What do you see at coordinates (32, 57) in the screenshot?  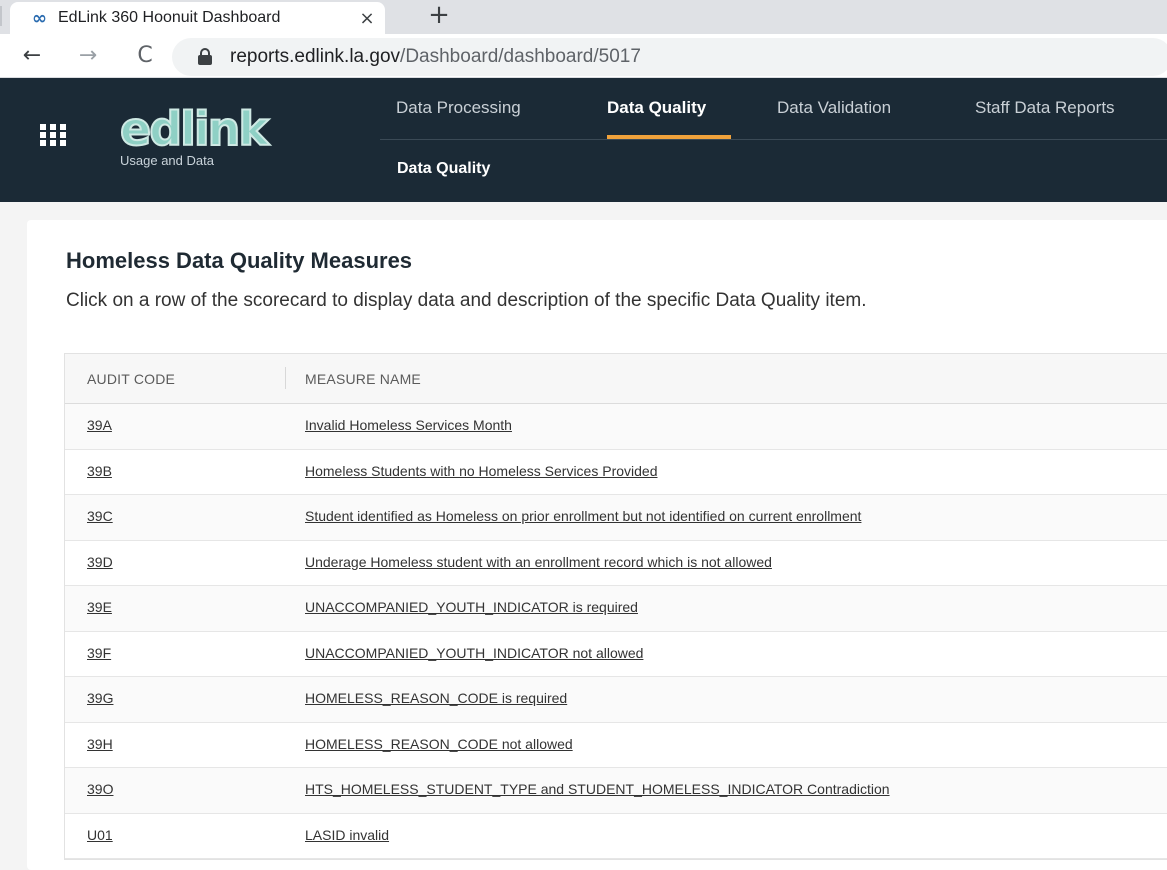 I see `back-button: ←` at bounding box center [32, 57].